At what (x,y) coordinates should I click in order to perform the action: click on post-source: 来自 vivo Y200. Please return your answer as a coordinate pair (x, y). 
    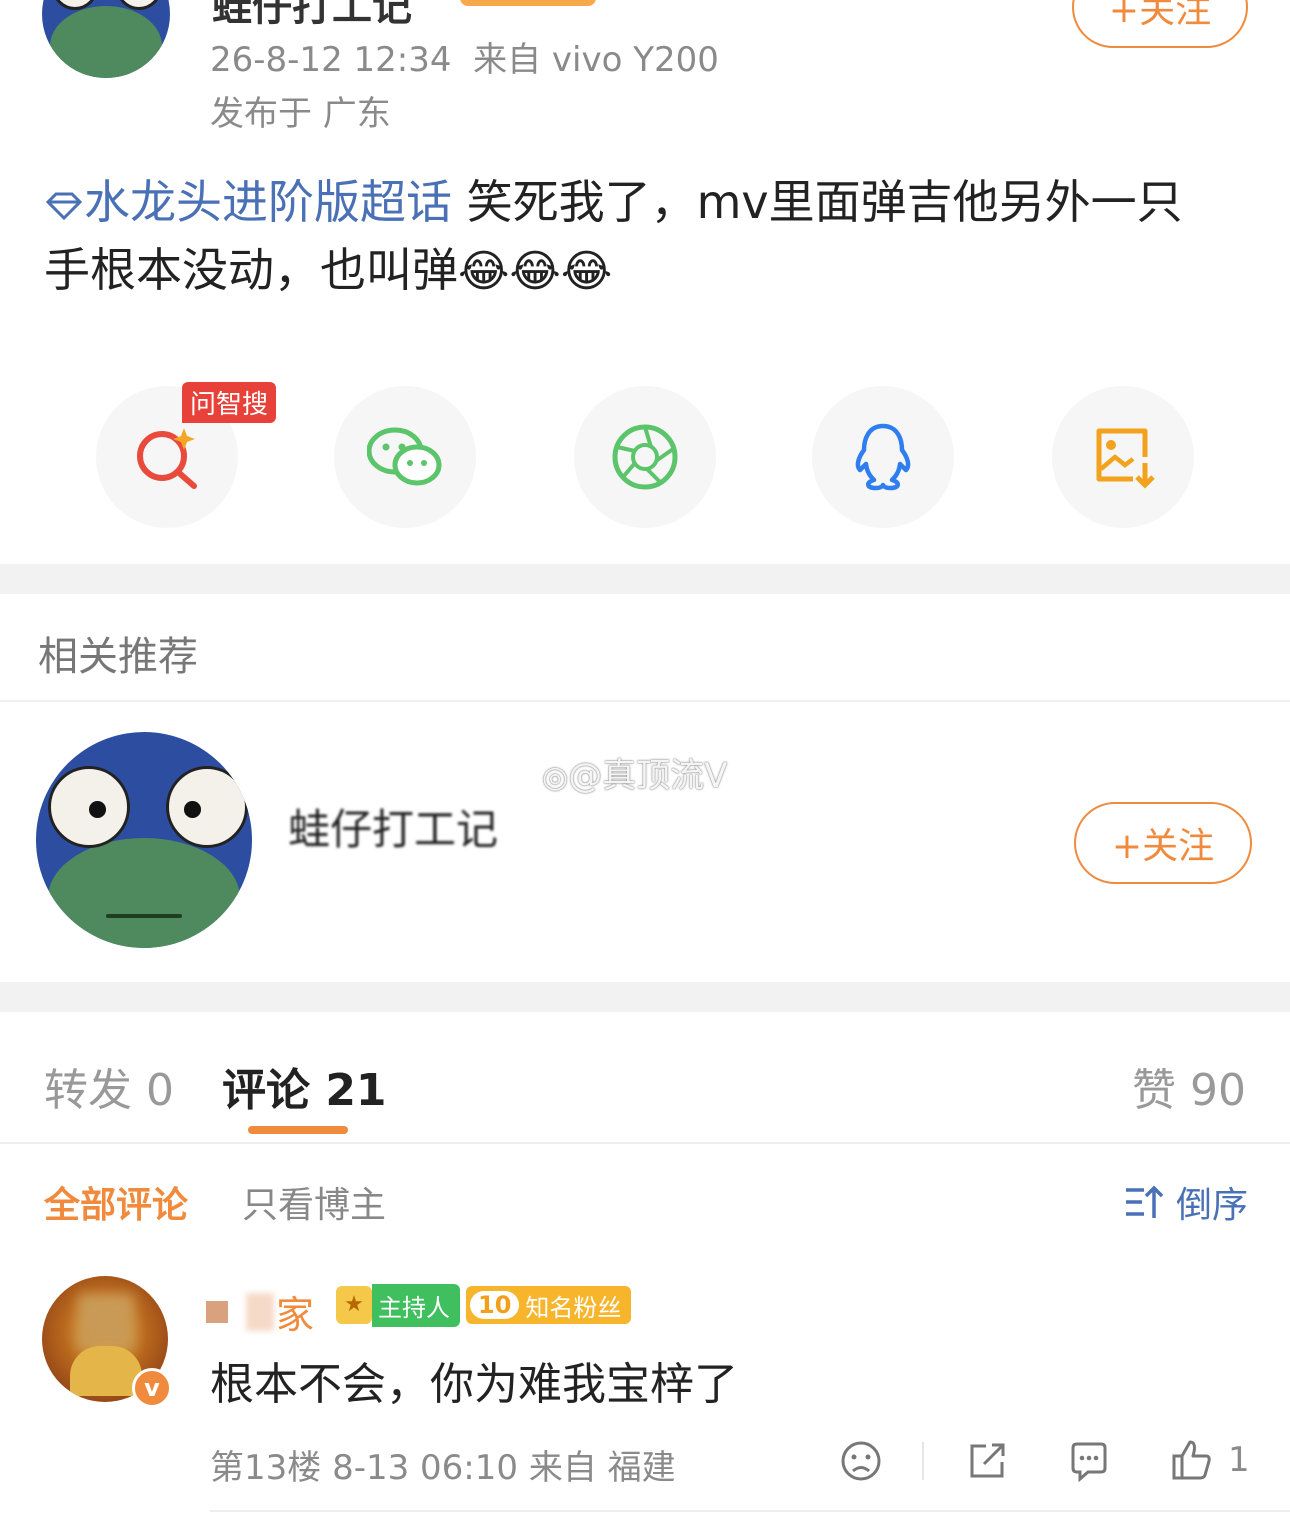
    Looking at the image, I should click on (596, 60).